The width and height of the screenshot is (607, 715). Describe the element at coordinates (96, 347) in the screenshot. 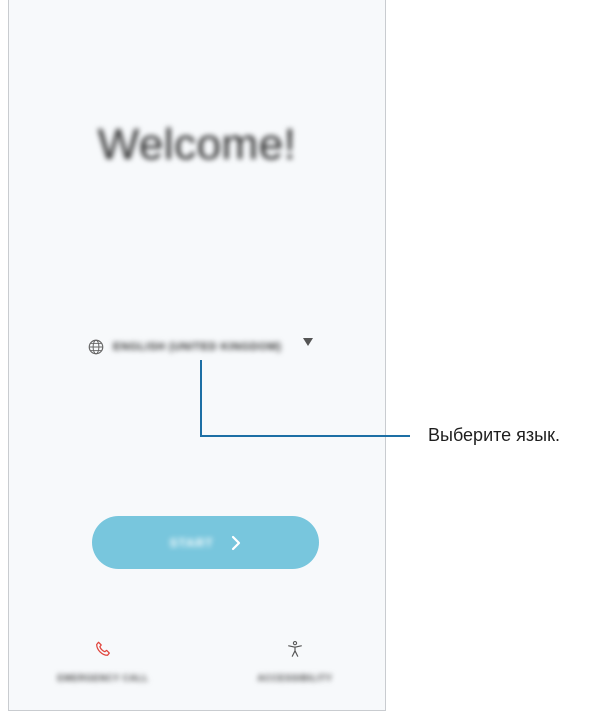

I see `globe-icon` at that location.